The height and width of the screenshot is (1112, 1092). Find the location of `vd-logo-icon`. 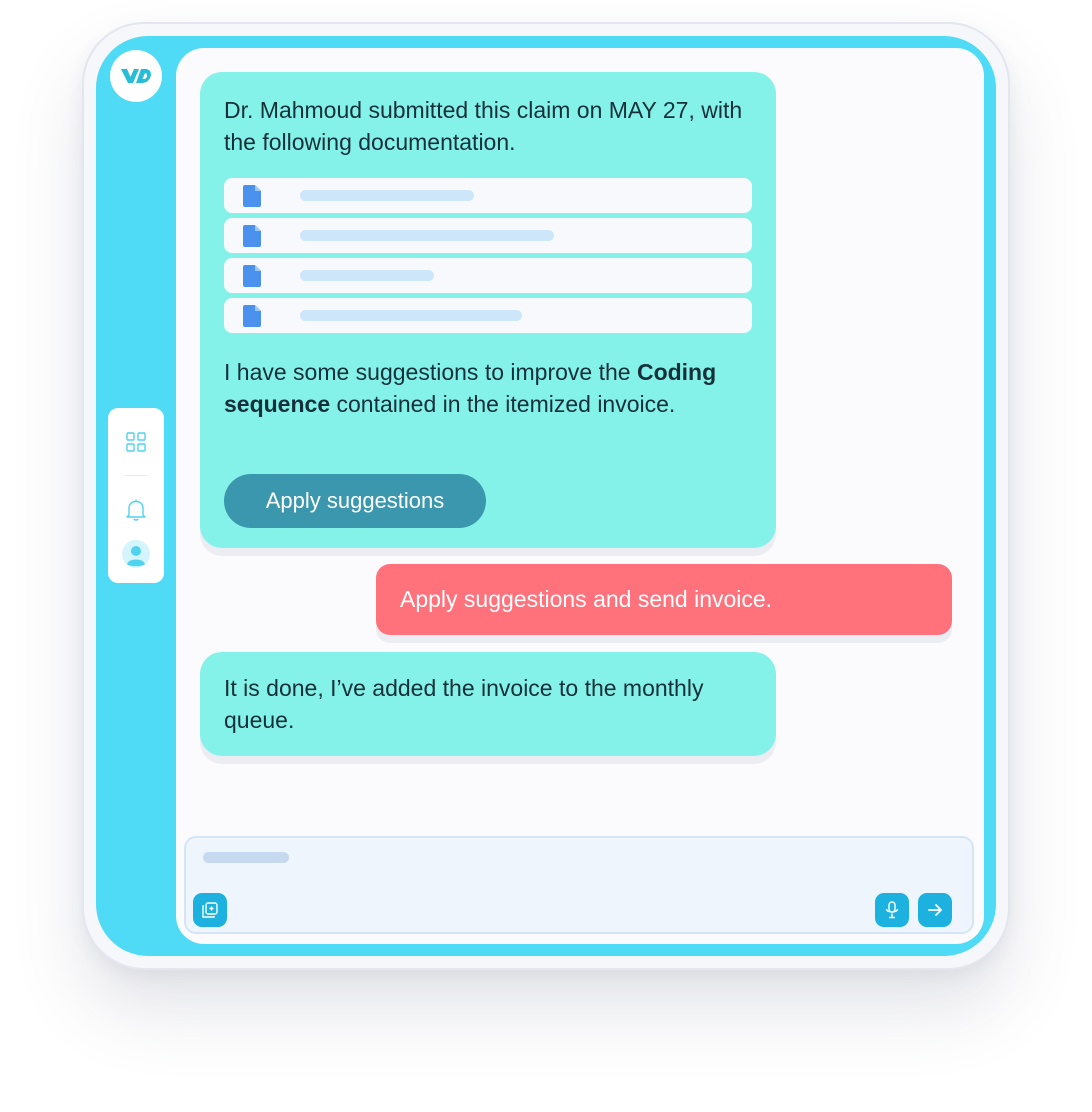

vd-logo-icon is located at coordinates (136, 76).